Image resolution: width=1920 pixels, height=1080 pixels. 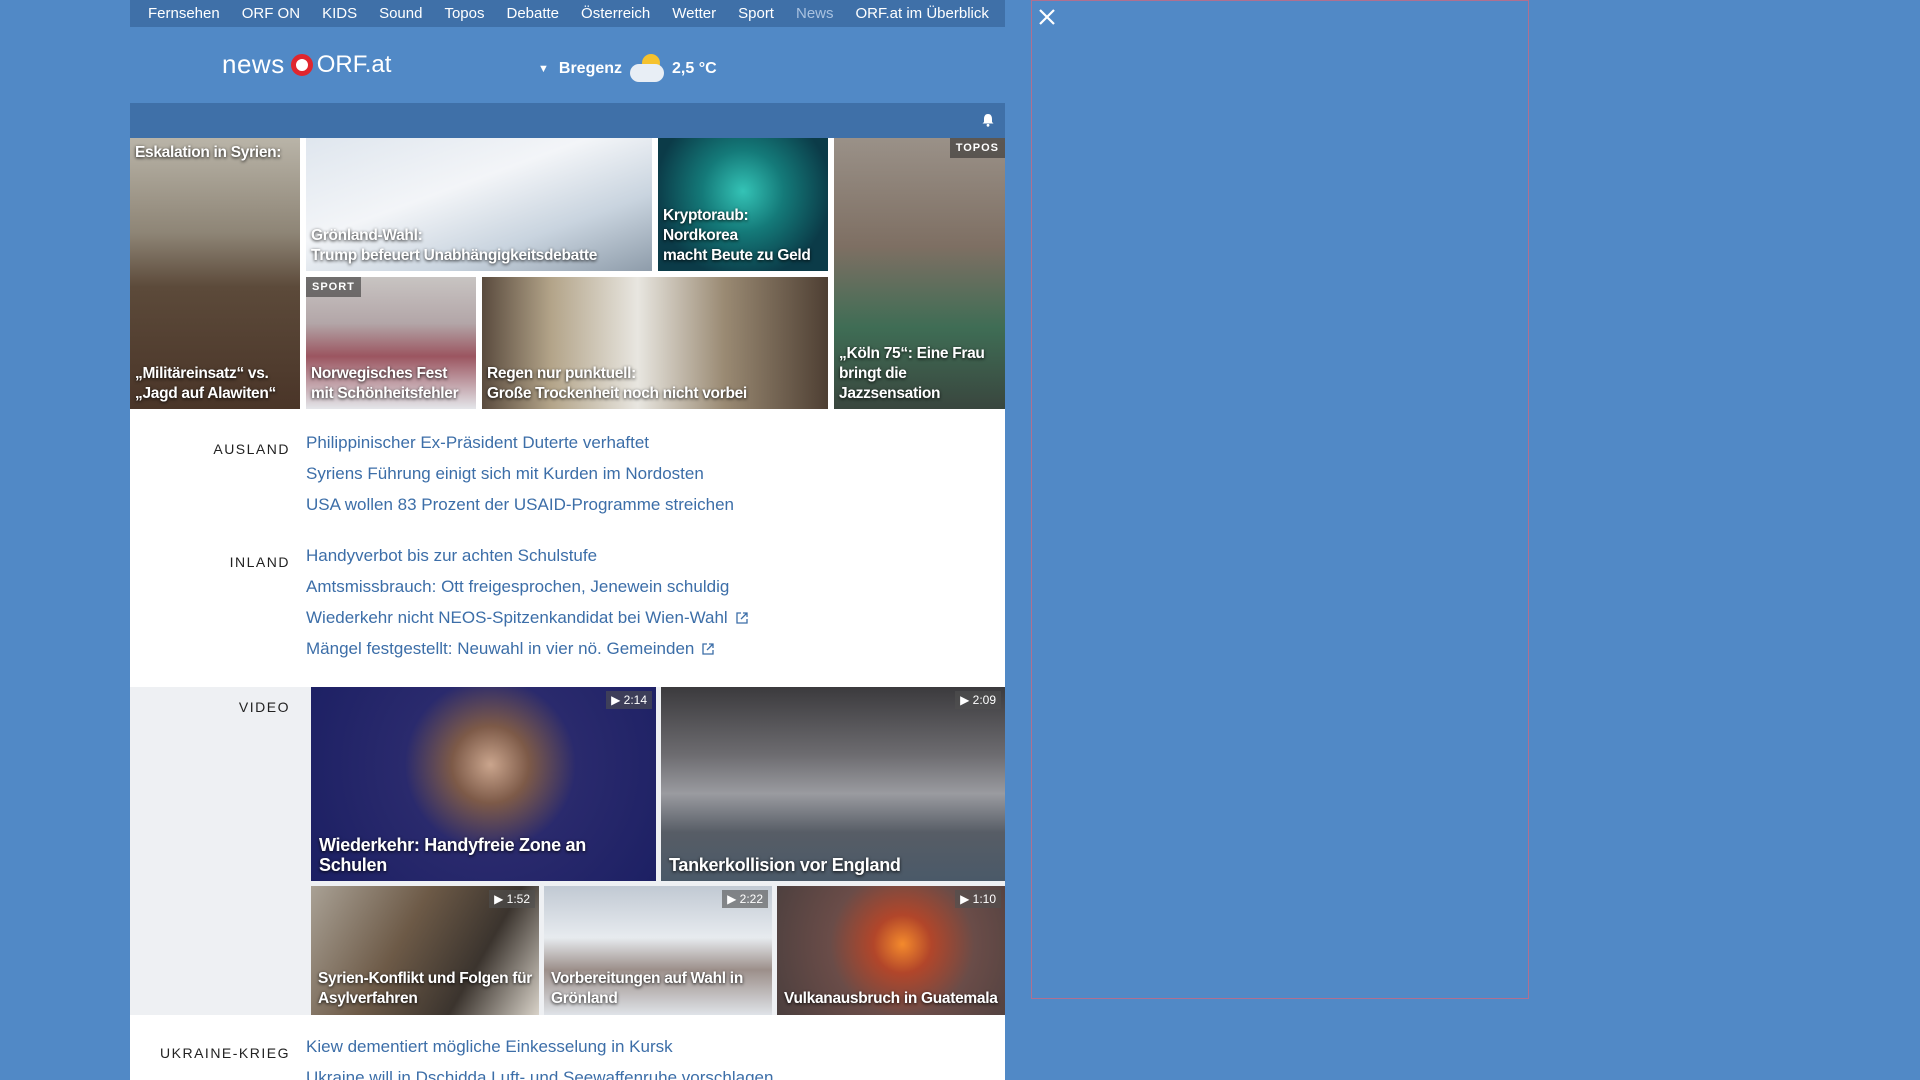 What do you see at coordinates (205, 383) in the screenshot?
I see `story-caption: „Militäreinsatz“ vs. „Jagd auf Alawiten“` at bounding box center [205, 383].